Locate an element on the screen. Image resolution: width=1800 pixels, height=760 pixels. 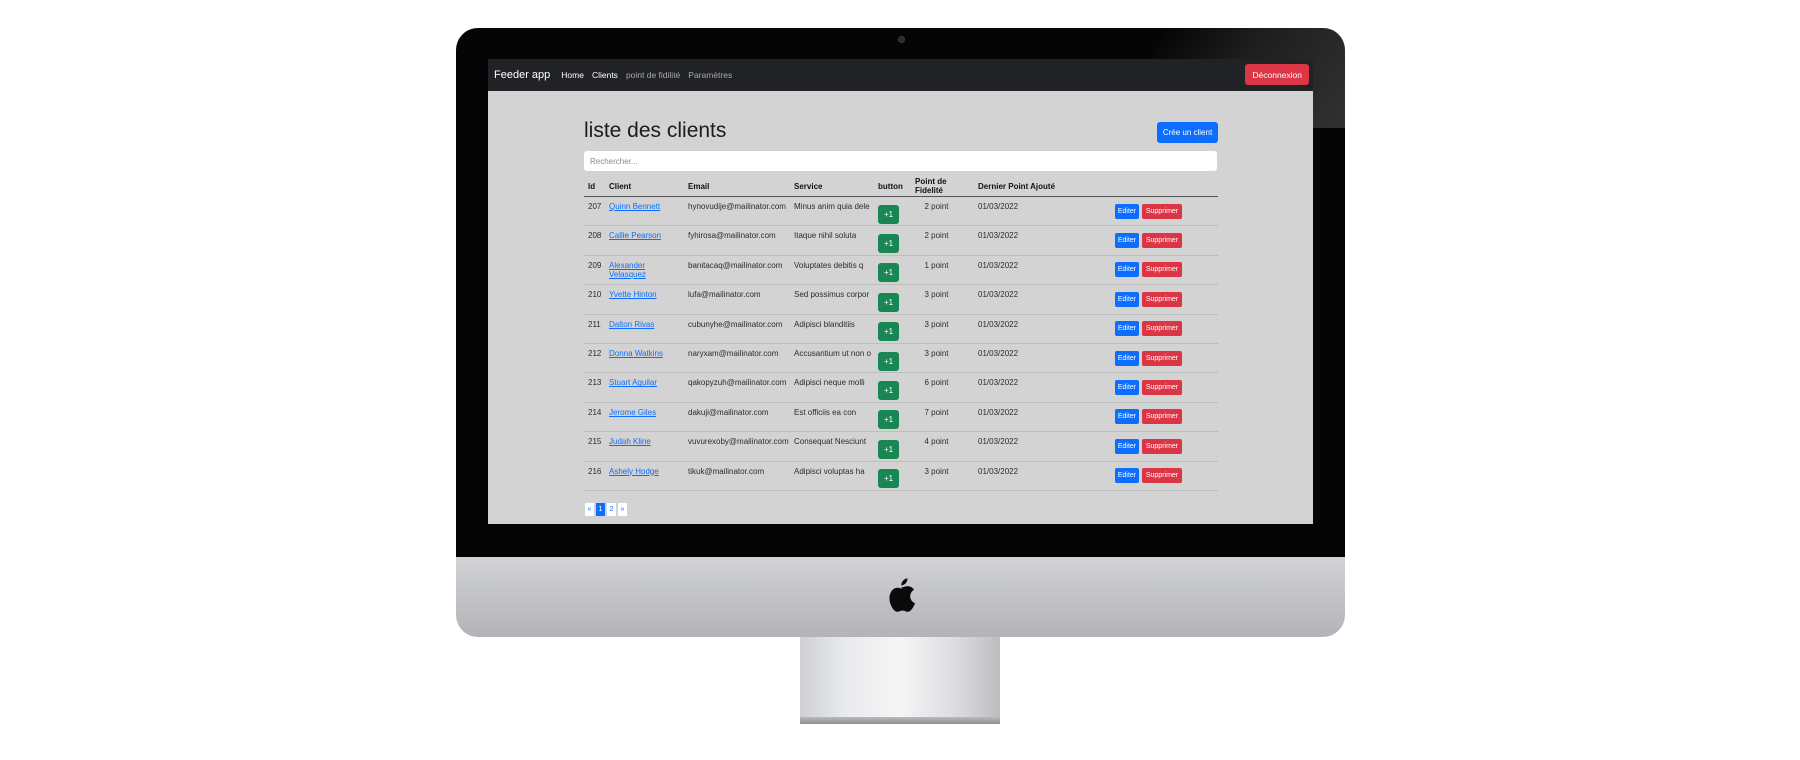
client-name-link: Dalton Rivas is located at coordinates (631, 324).